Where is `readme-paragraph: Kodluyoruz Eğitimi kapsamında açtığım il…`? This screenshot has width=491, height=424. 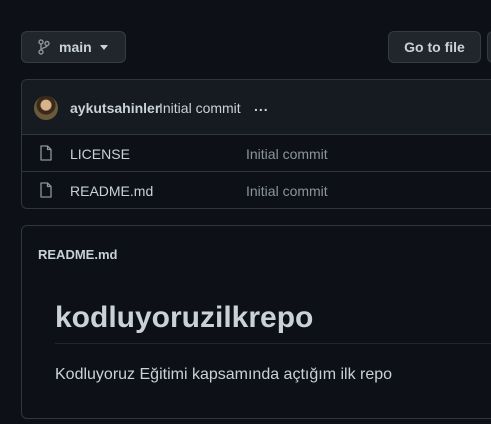 readme-paragraph: Kodluyoruz Eğitimi kapsamında açtığım il… is located at coordinates (224, 374).